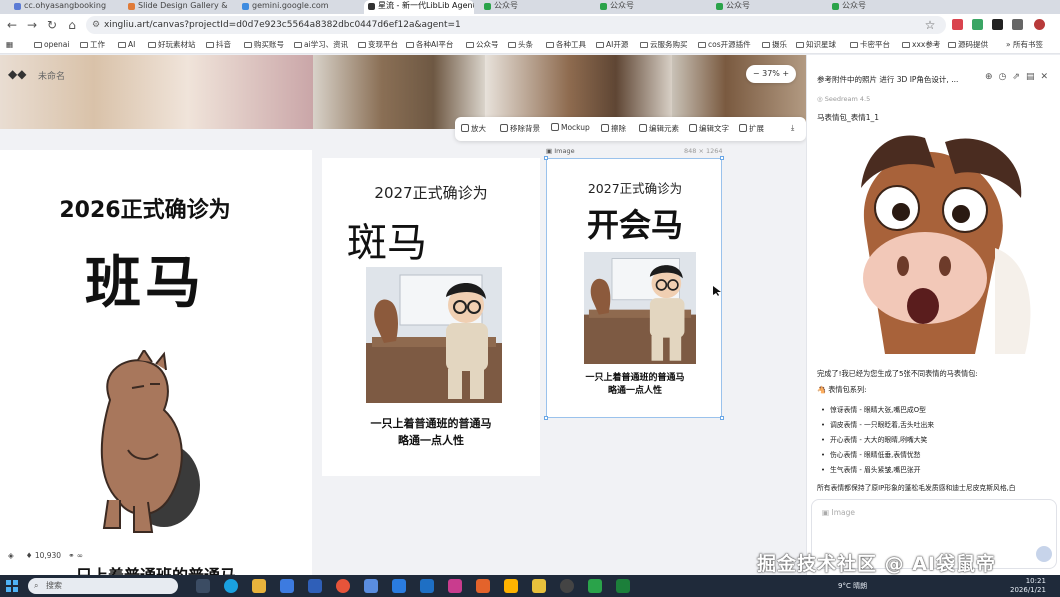  Describe the element at coordinates (482, 45) in the screenshot. I see `bookmark-folder: 公众号` at that location.